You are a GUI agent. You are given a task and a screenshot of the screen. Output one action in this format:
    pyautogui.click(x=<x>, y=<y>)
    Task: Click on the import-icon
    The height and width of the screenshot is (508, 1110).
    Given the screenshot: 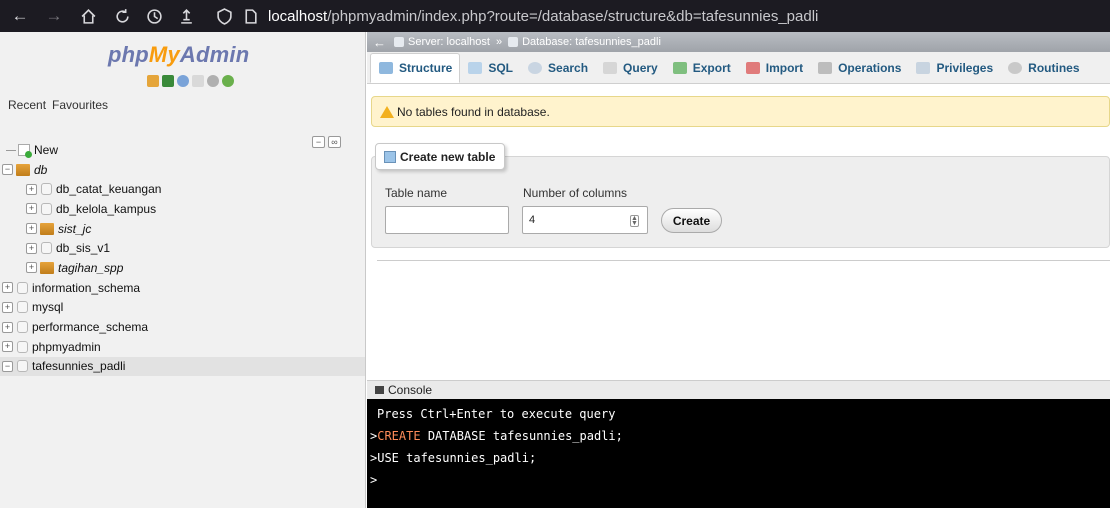 What is the action you would take?
    pyautogui.click(x=752, y=68)
    